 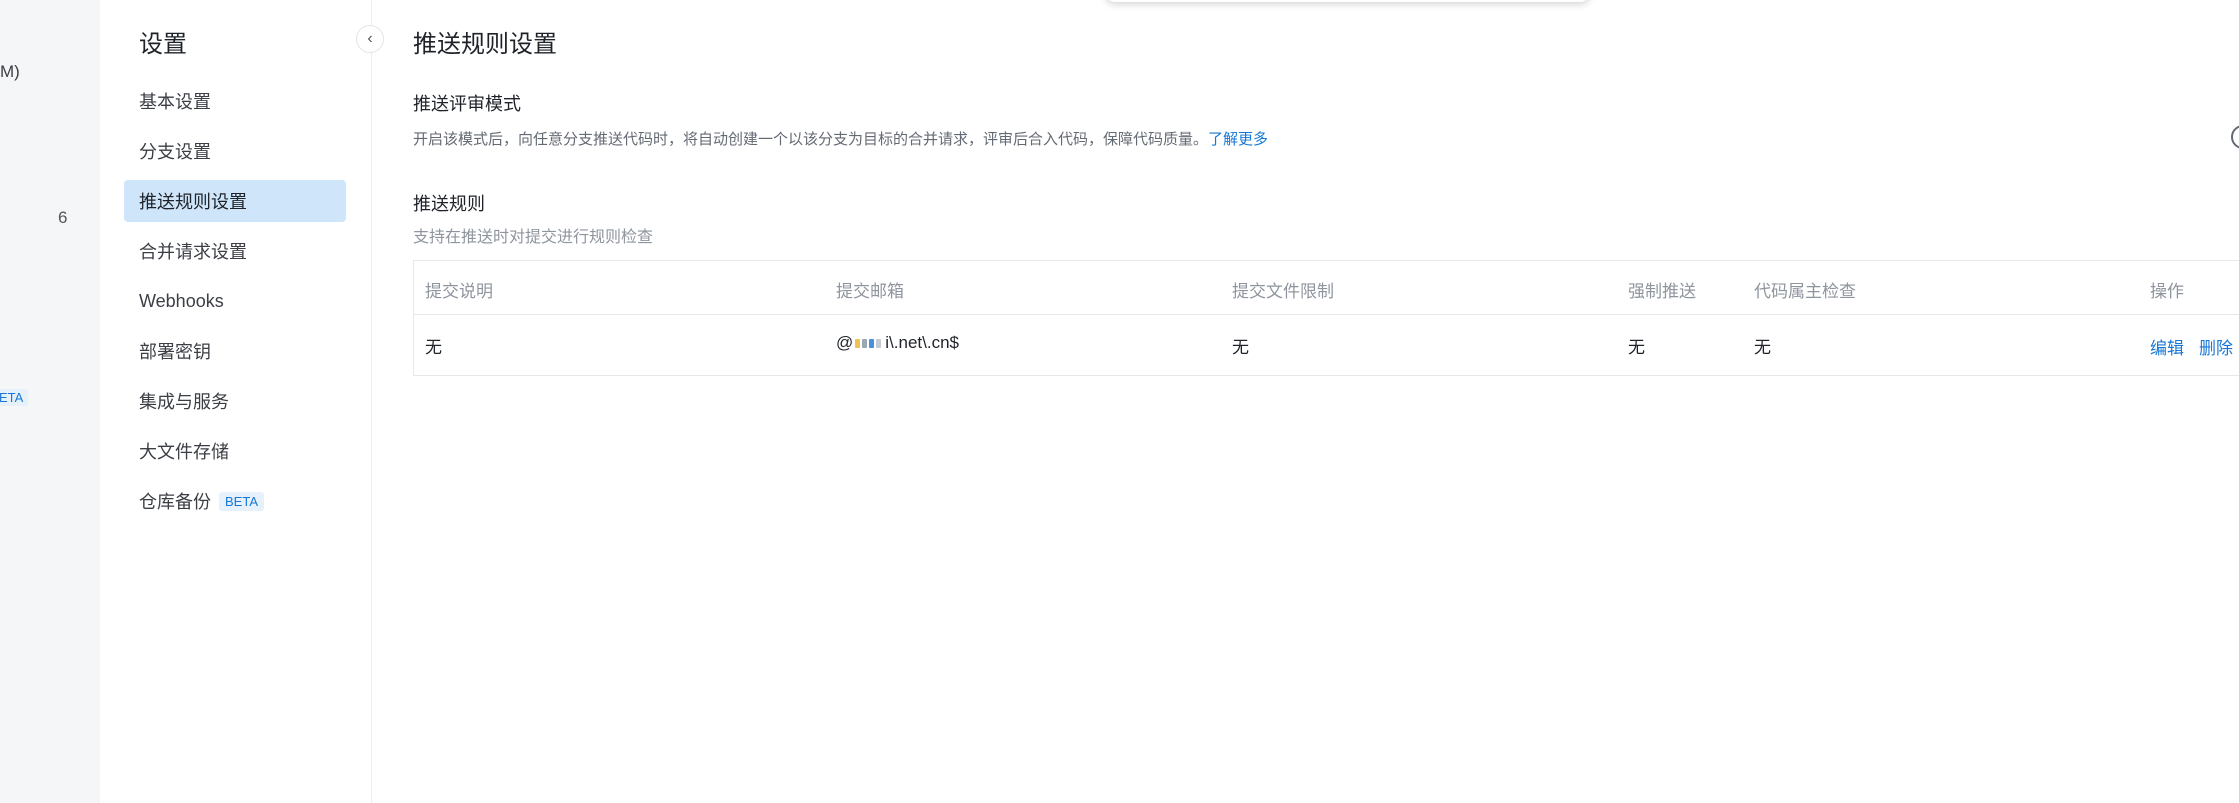 I want to click on chevron-left-icon: ‹, so click(x=370, y=38).